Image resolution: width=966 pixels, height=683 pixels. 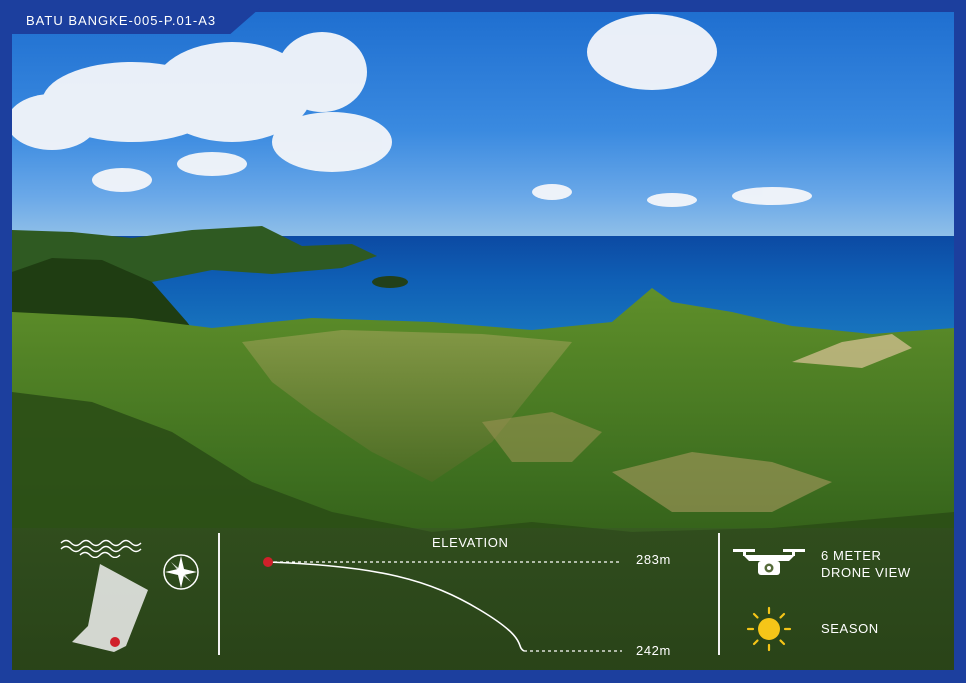 What do you see at coordinates (866, 572) in the screenshot?
I see `drone-view-line2: DRONE VIEW` at bounding box center [866, 572].